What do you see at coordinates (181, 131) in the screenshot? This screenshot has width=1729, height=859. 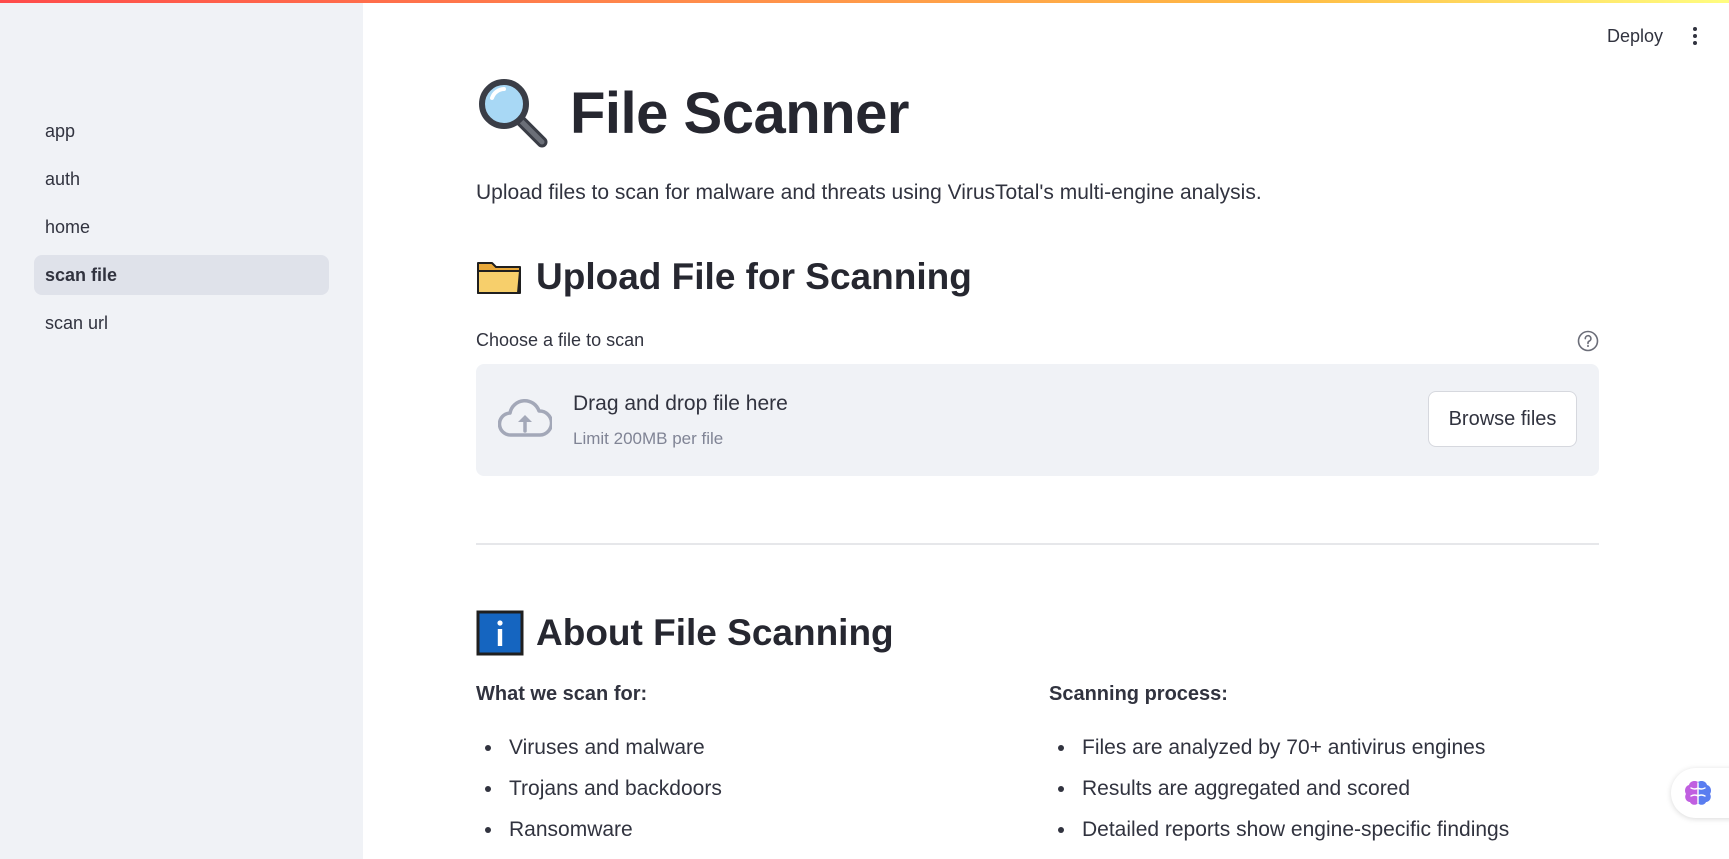 I see `sidebar-item-app: app` at bounding box center [181, 131].